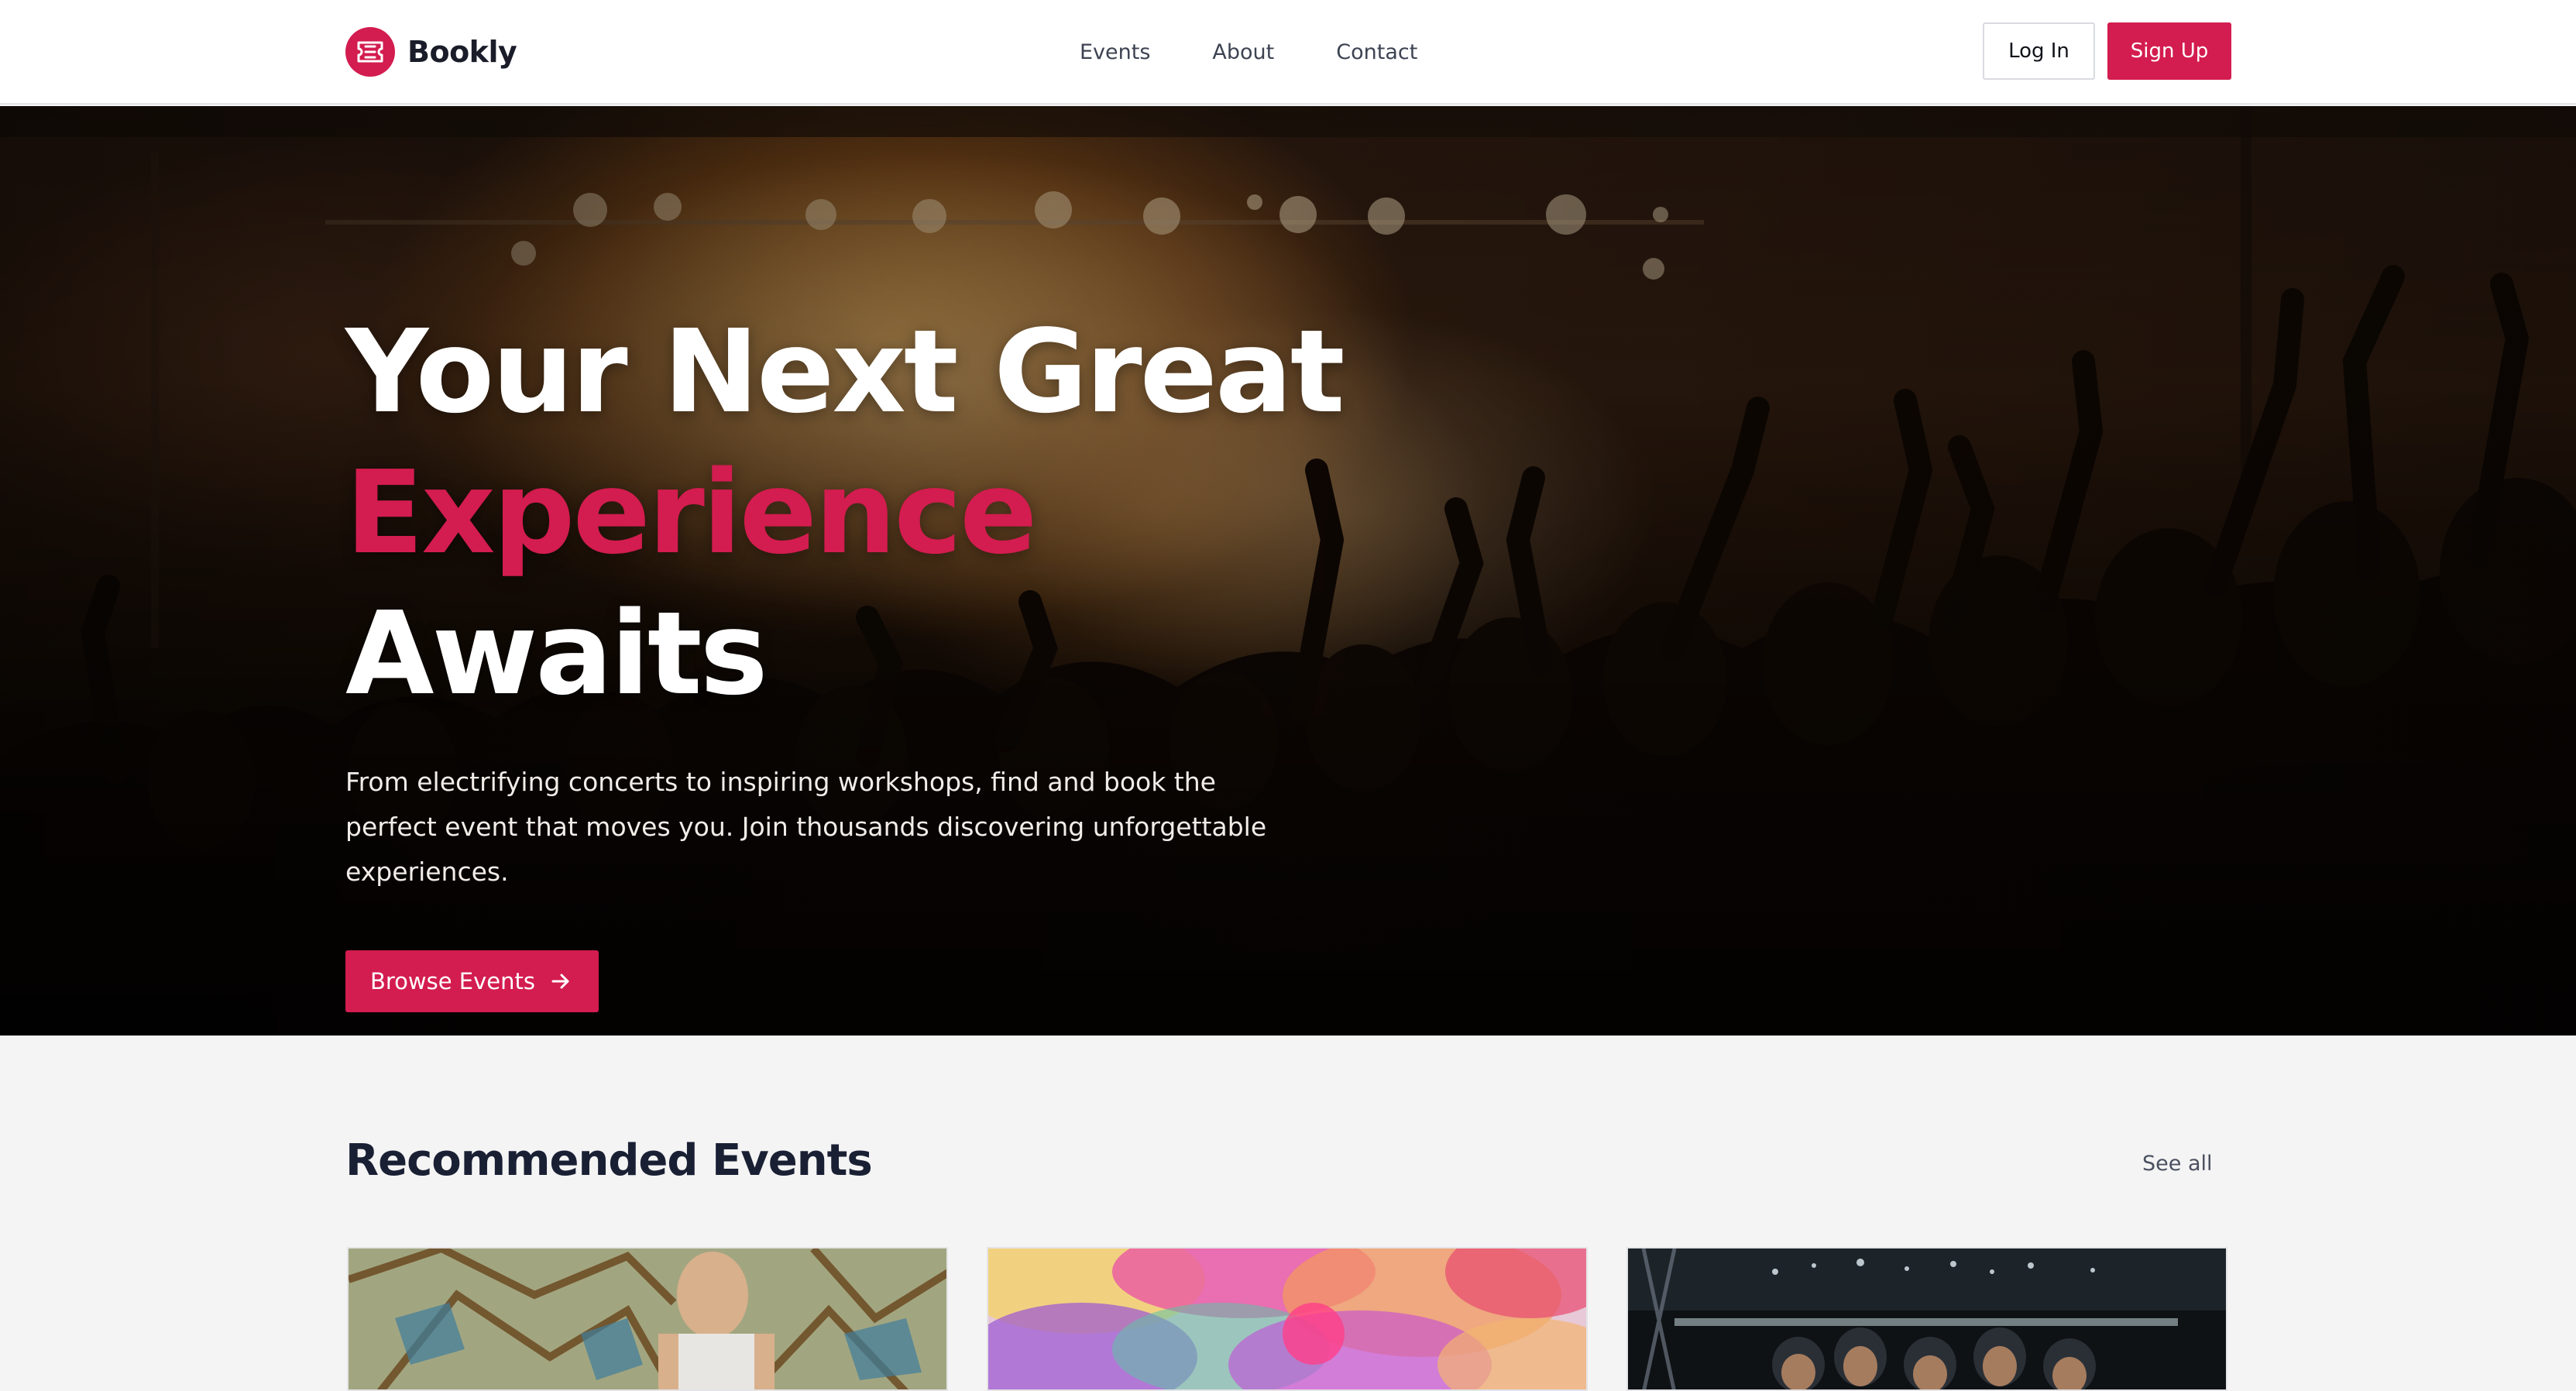 This screenshot has height=1391, width=2576. What do you see at coordinates (1376, 52) in the screenshot?
I see `nav-link-contact: Contact` at bounding box center [1376, 52].